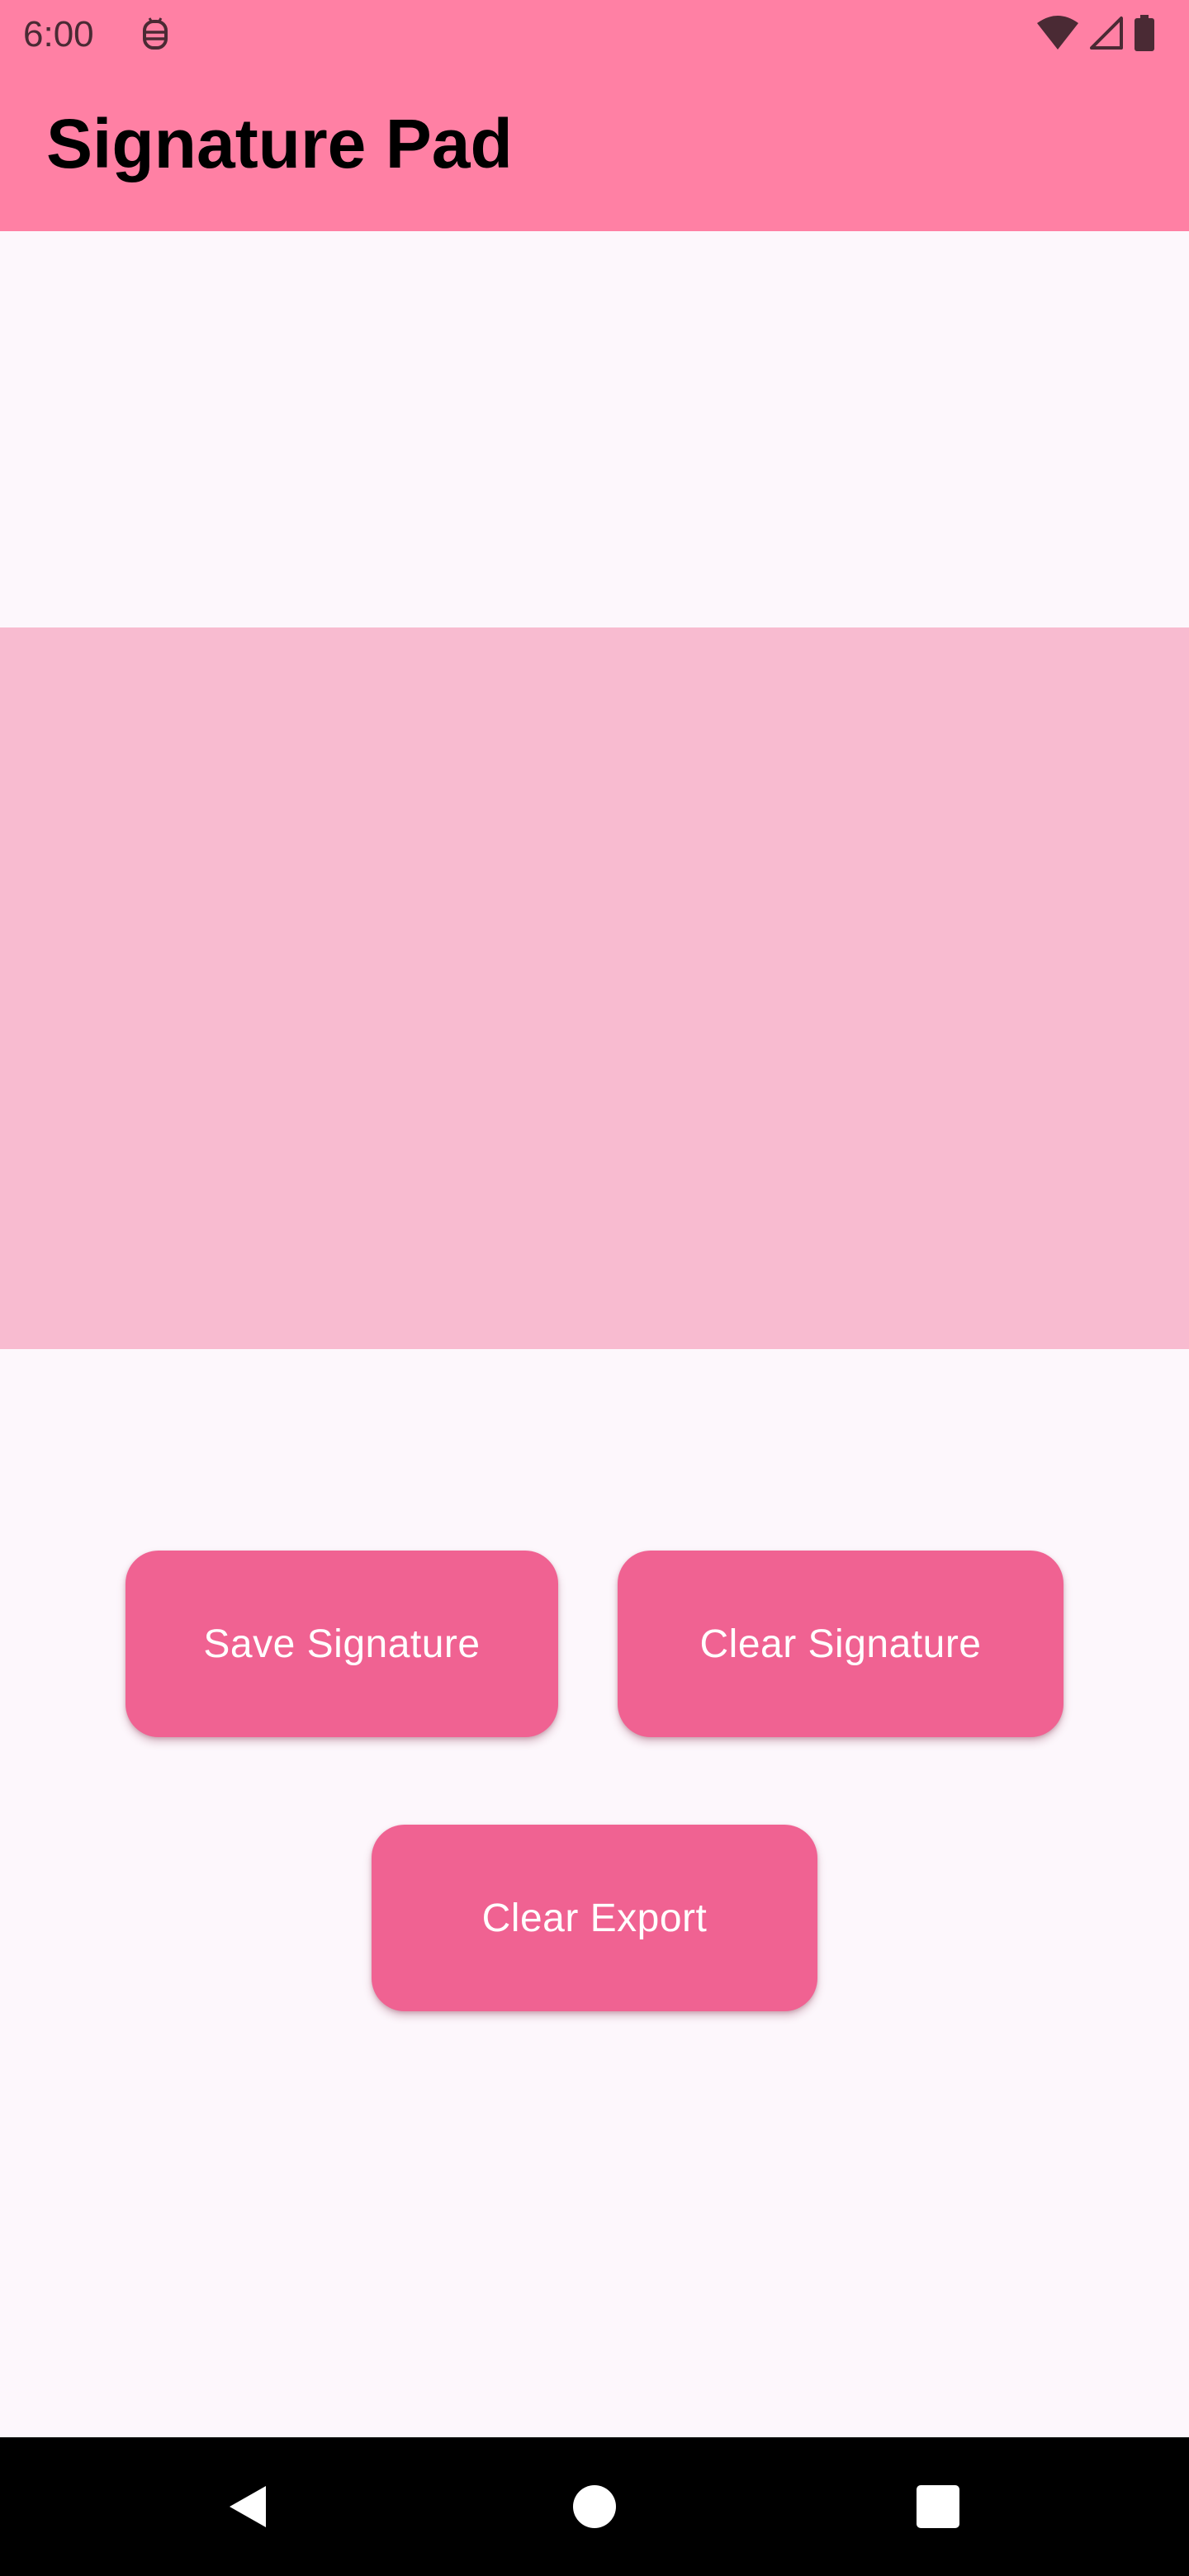 The height and width of the screenshot is (2576, 1189). What do you see at coordinates (840, 1644) in the screenshot?
I see `clear-signature-button: Clear Signature` at bounding box center [840, 1644].